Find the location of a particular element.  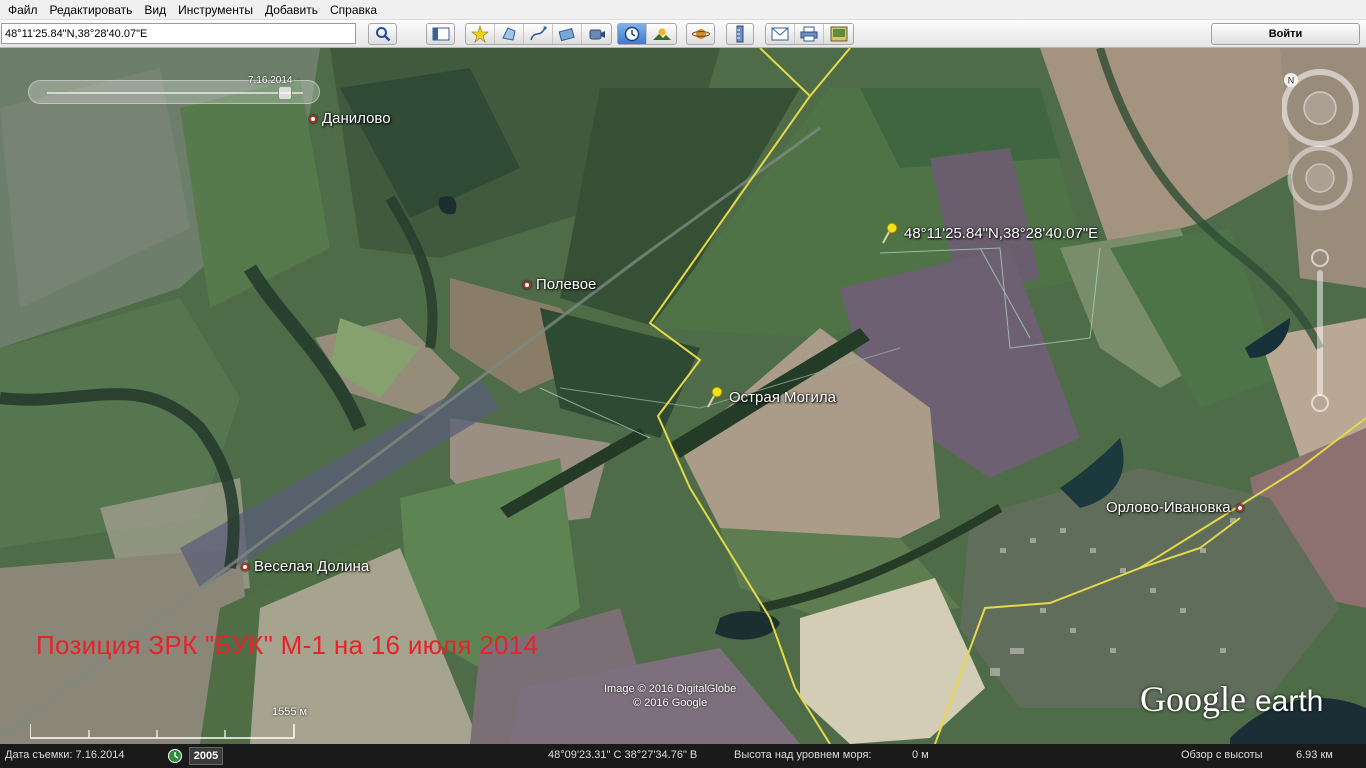

navigation-controls: N is located at coordinates (1322, 258).